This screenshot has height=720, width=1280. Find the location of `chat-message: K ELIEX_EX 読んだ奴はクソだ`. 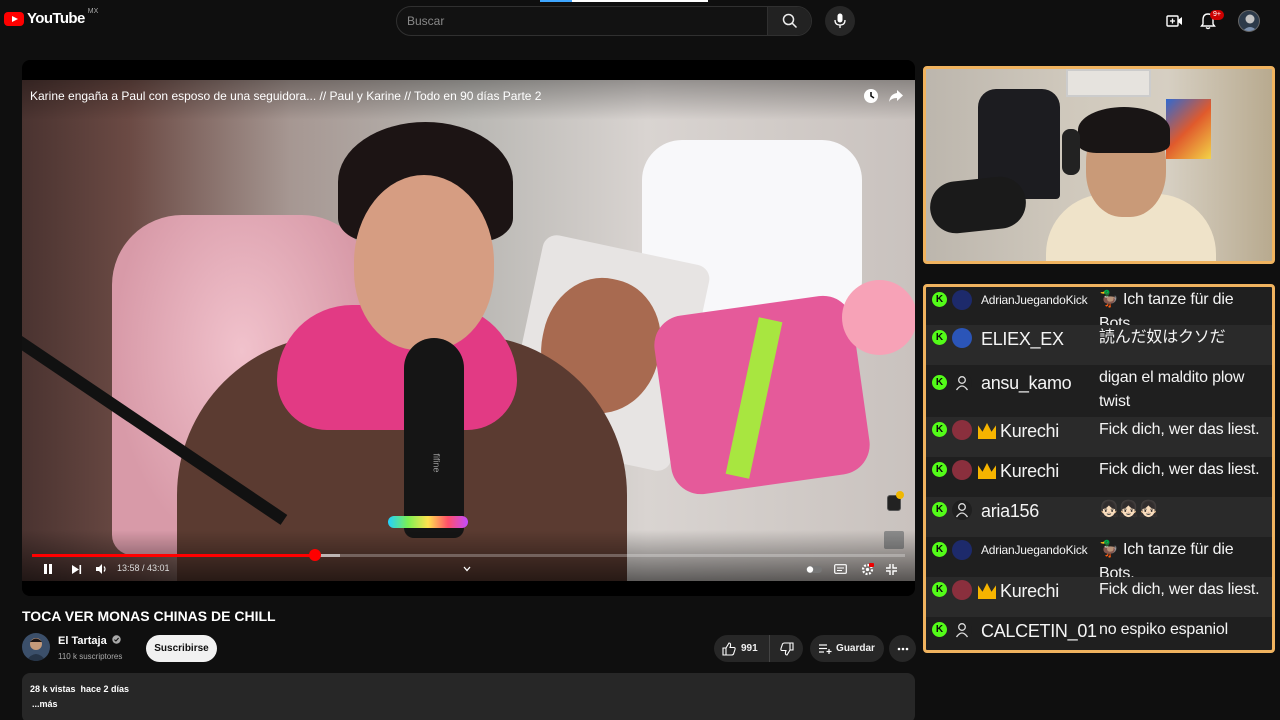

chat-message: K ELIEX_EX 読んだ奴はクソだ is located at coordinates (1099, 345).